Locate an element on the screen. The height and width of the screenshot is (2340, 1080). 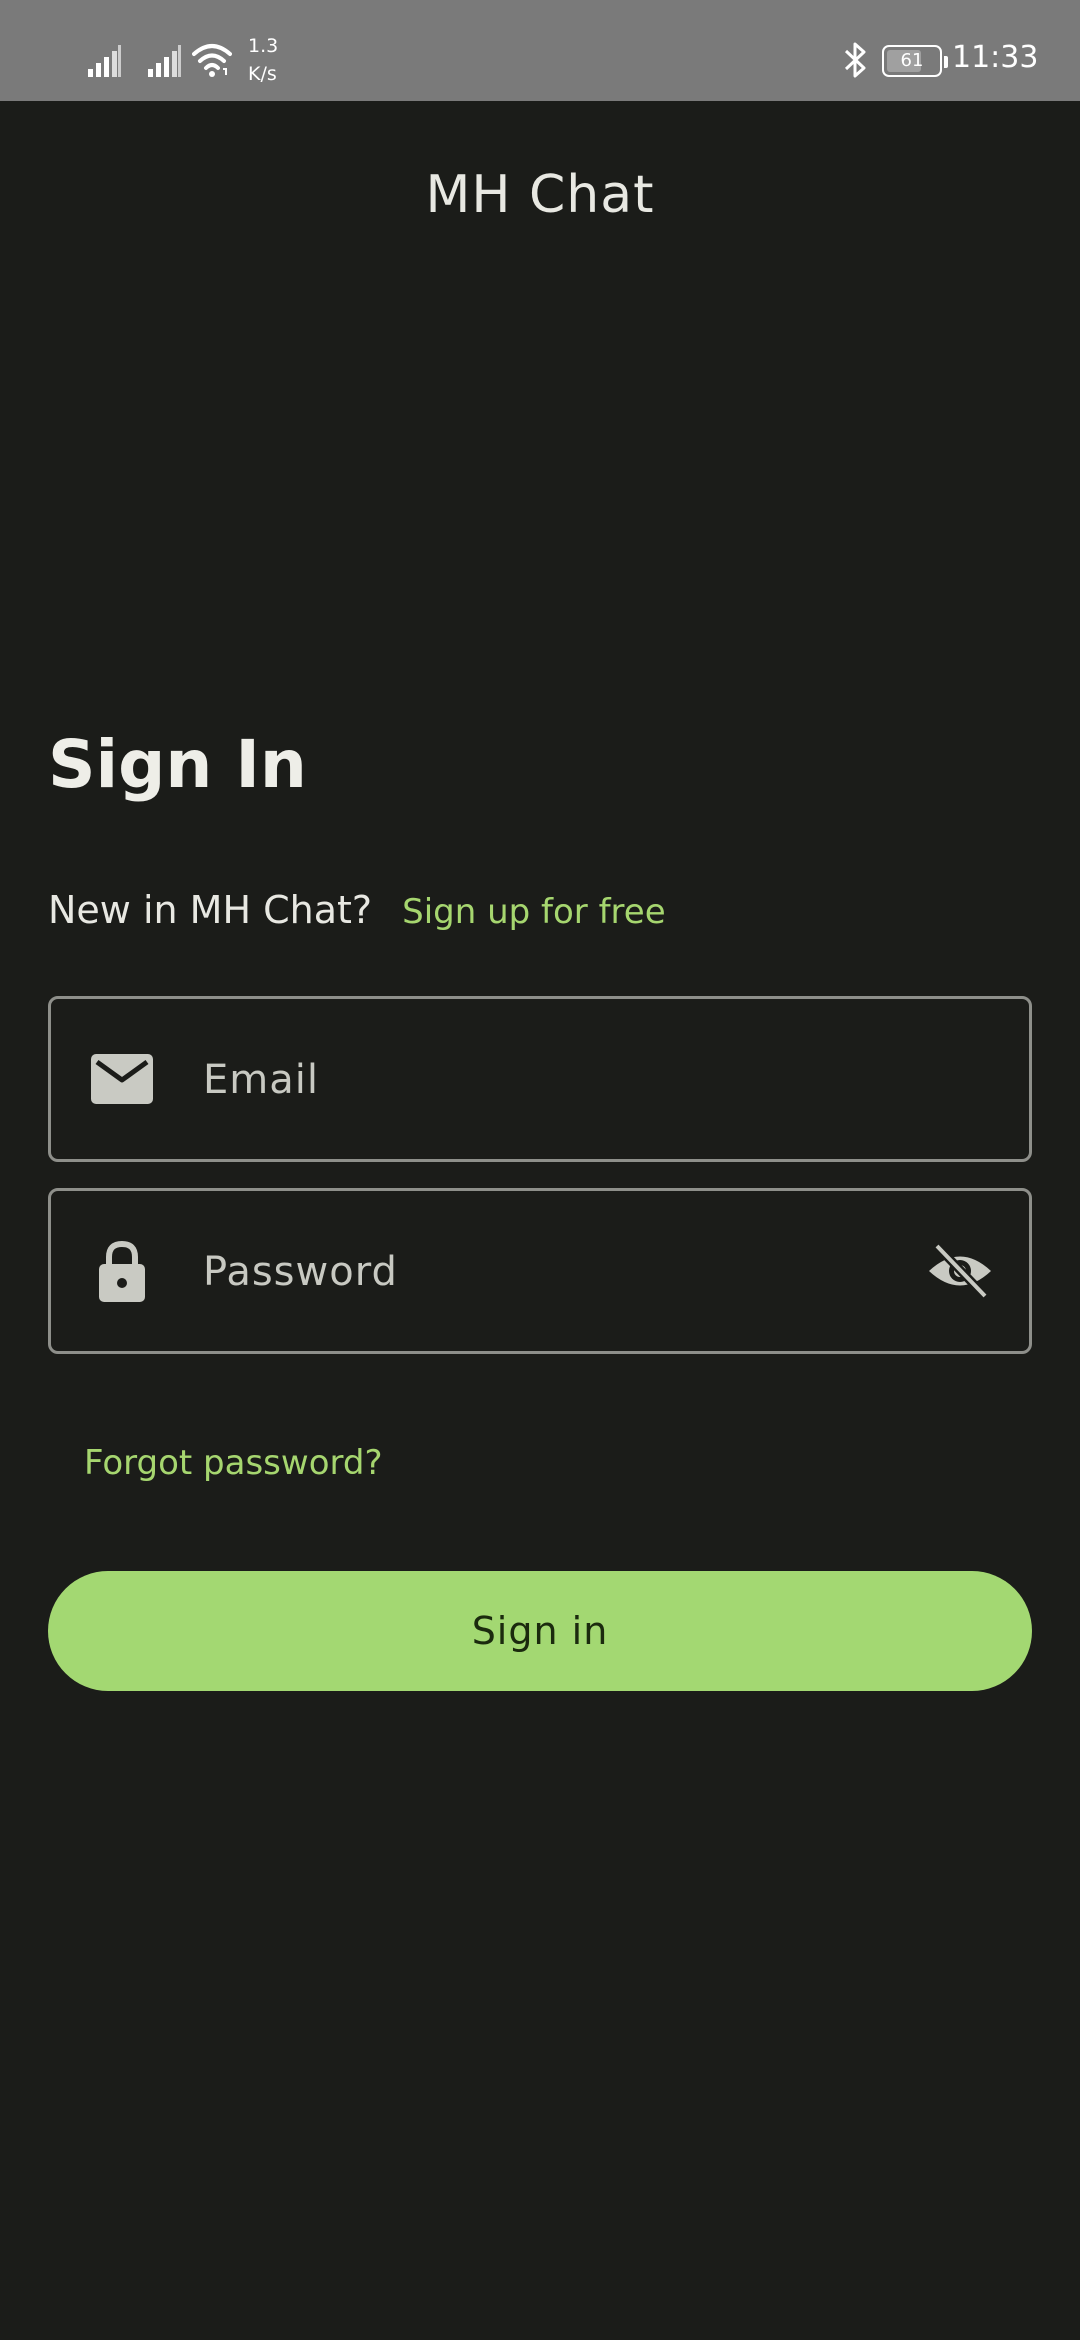
password-field is located at coordinates (540, 1271).